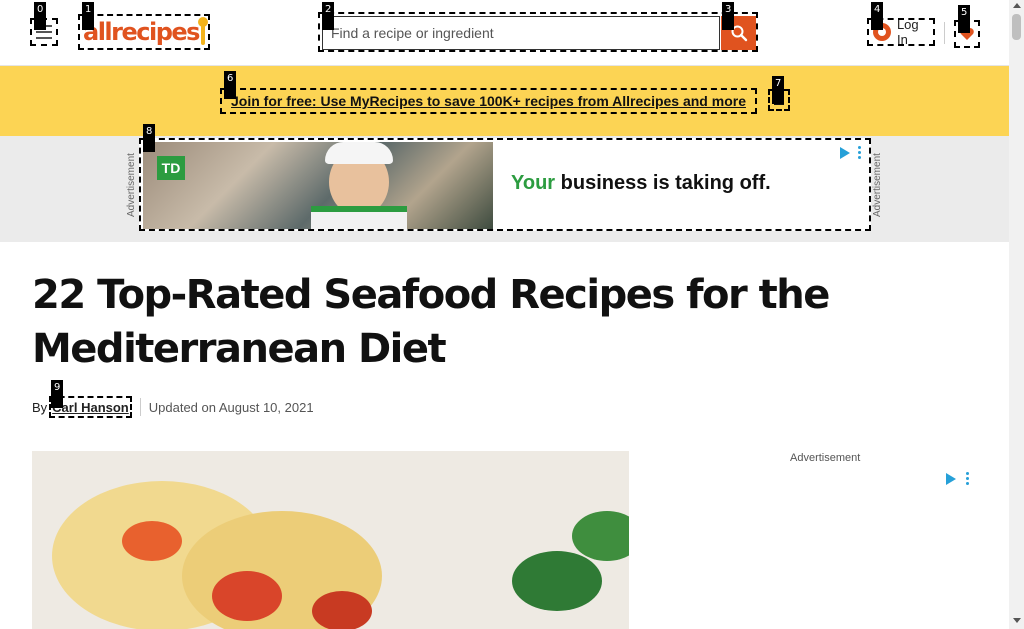 Image resolution: width=1024 pixels, height=629 pixels. Describe the element at coordinates (505, 184) in the screenshot. I see `banner-ad: TD Your business is taking off.` at that location.